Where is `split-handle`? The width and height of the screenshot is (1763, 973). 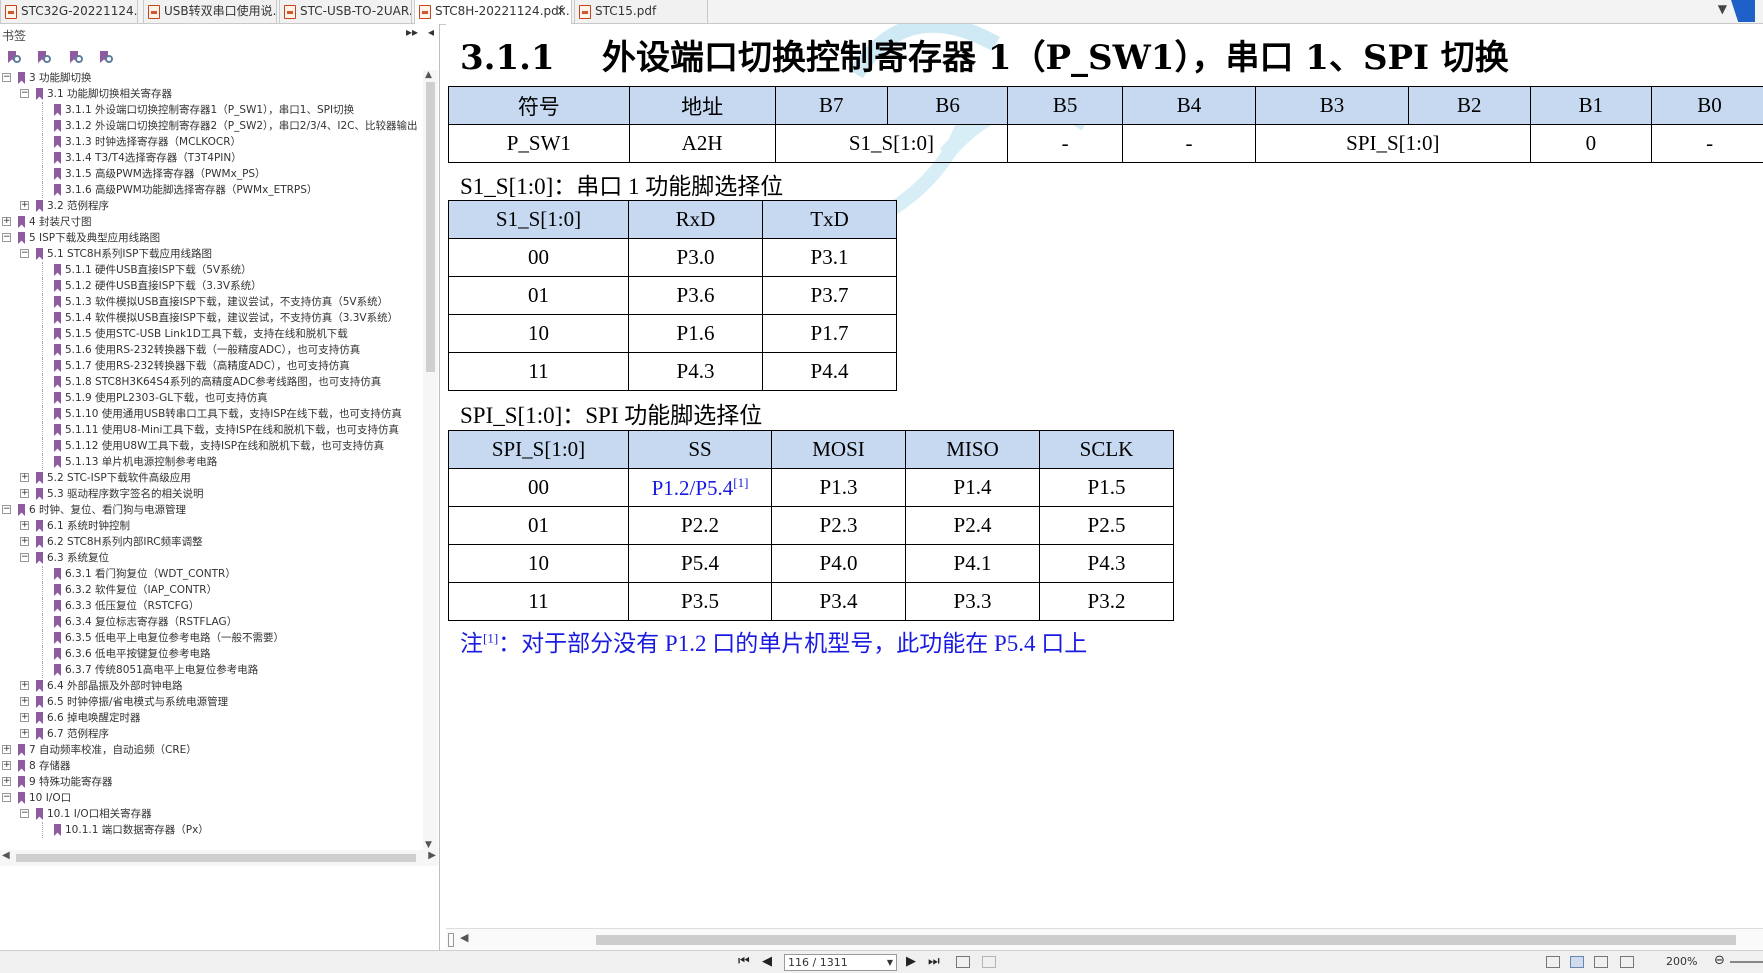
split-handle is located at coordinates (451, 940).